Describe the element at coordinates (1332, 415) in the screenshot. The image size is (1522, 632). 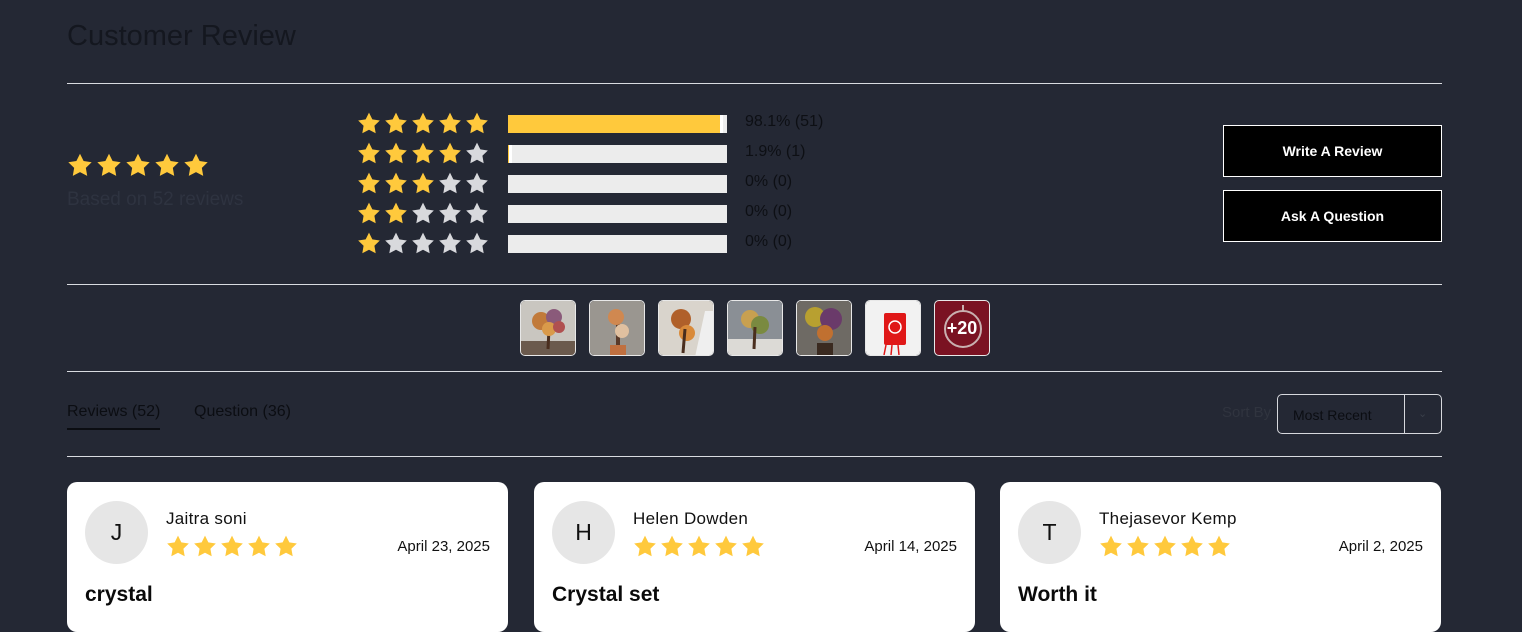
I see `sort-selected-value: Most Recent` at that location.